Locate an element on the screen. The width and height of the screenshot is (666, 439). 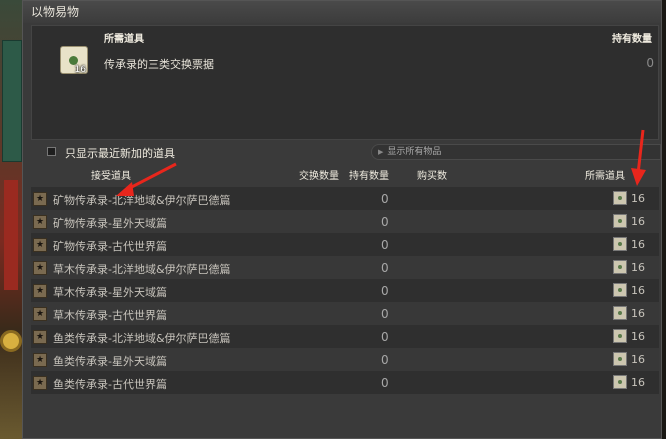
required-item-row: 16 传承录的三类交换票据 0 is located at coordinates (354, 64).